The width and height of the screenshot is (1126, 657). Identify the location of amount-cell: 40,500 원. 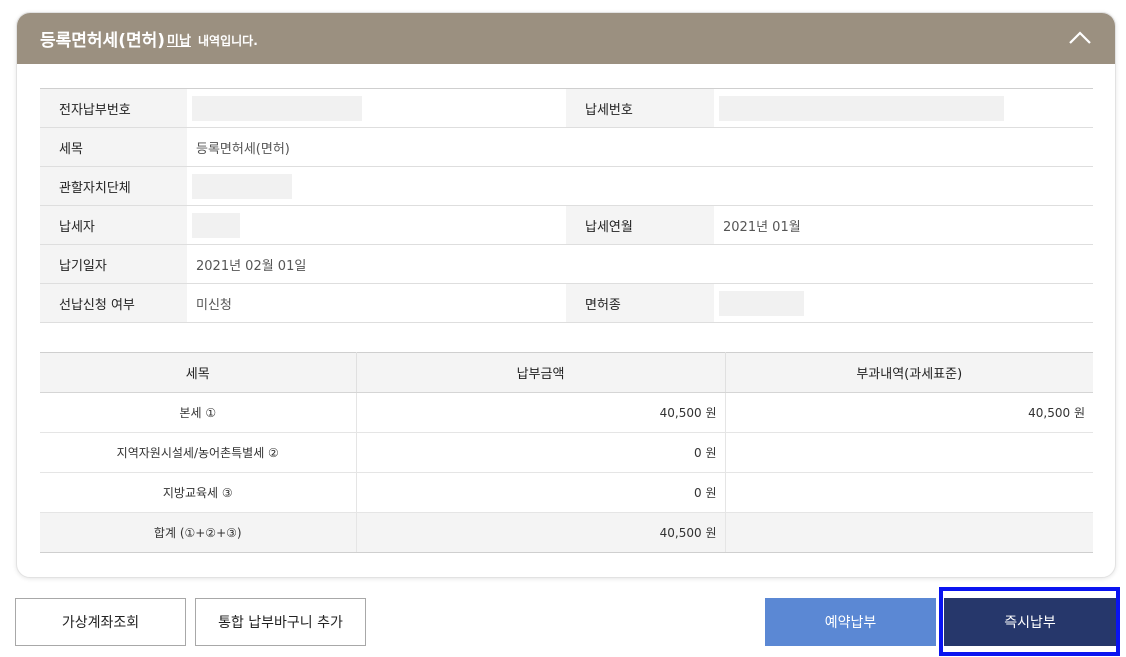
(541, 412).